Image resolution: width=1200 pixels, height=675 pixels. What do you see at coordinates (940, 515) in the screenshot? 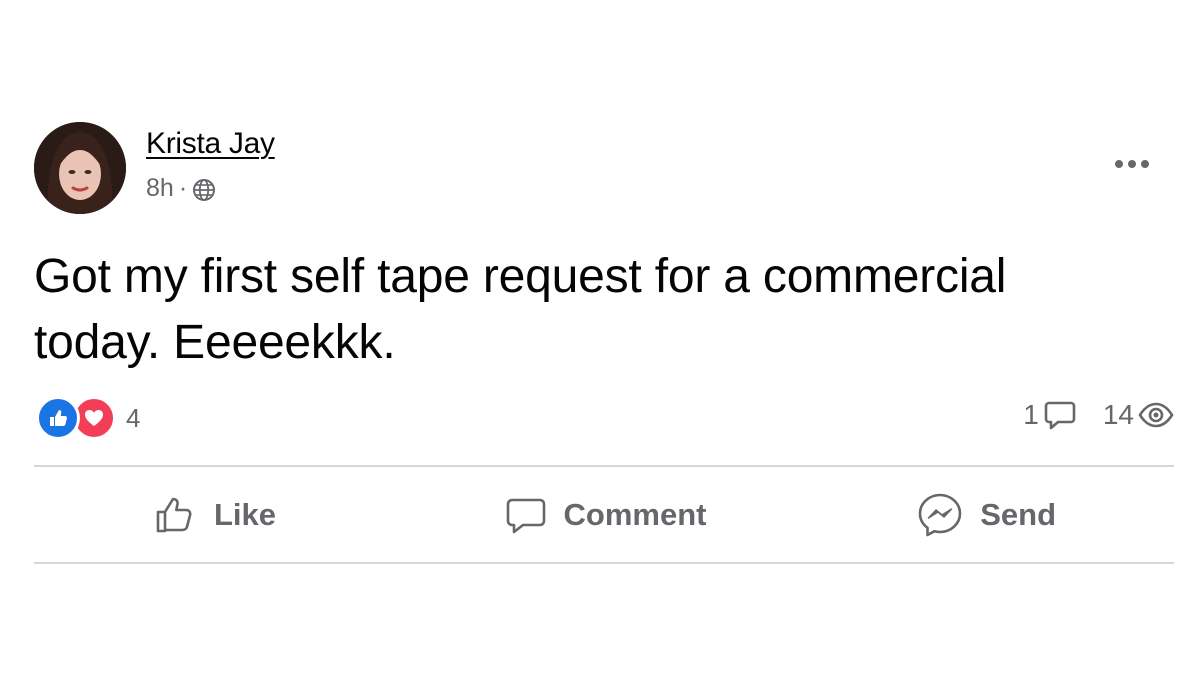
I see `messenger-icon` at bounding box center [940, 515].